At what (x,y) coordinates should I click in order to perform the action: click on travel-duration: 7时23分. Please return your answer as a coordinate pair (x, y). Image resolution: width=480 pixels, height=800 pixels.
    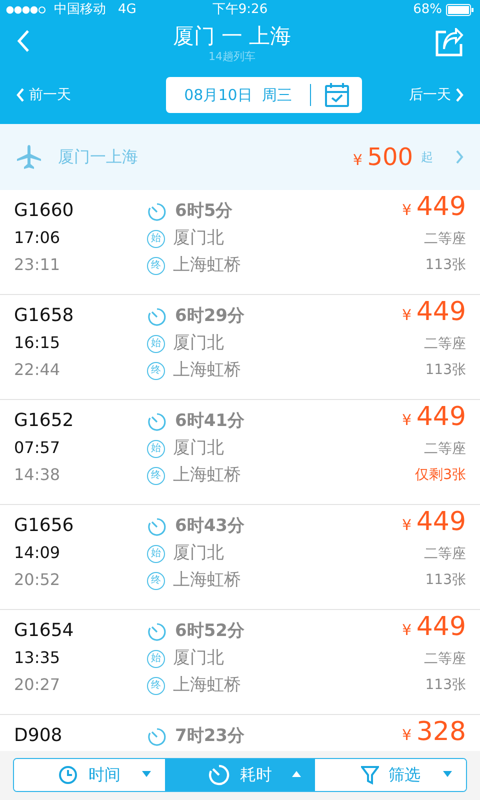
    Looking at the image, I should click on (209, 736).